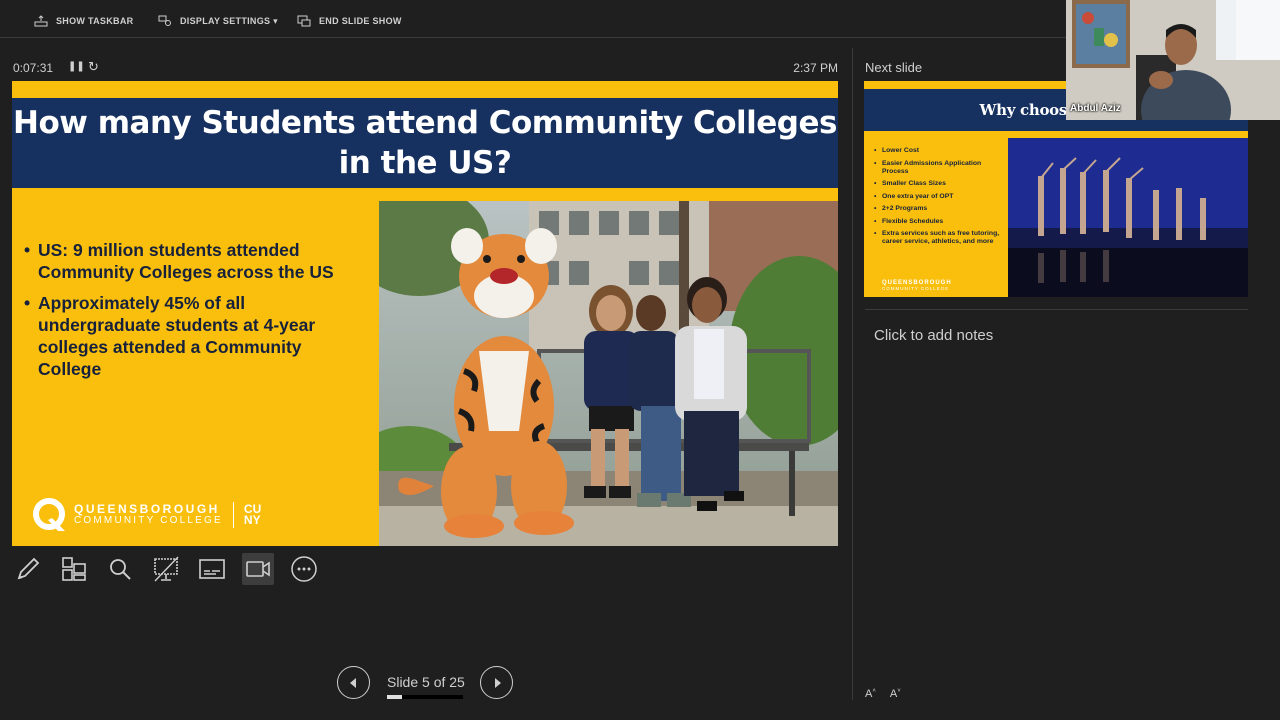  What do you see at coordinates (933, 335) in the screenshot?
I see `speaker-notes: Click to add notes` at bounding box center [933, 335].